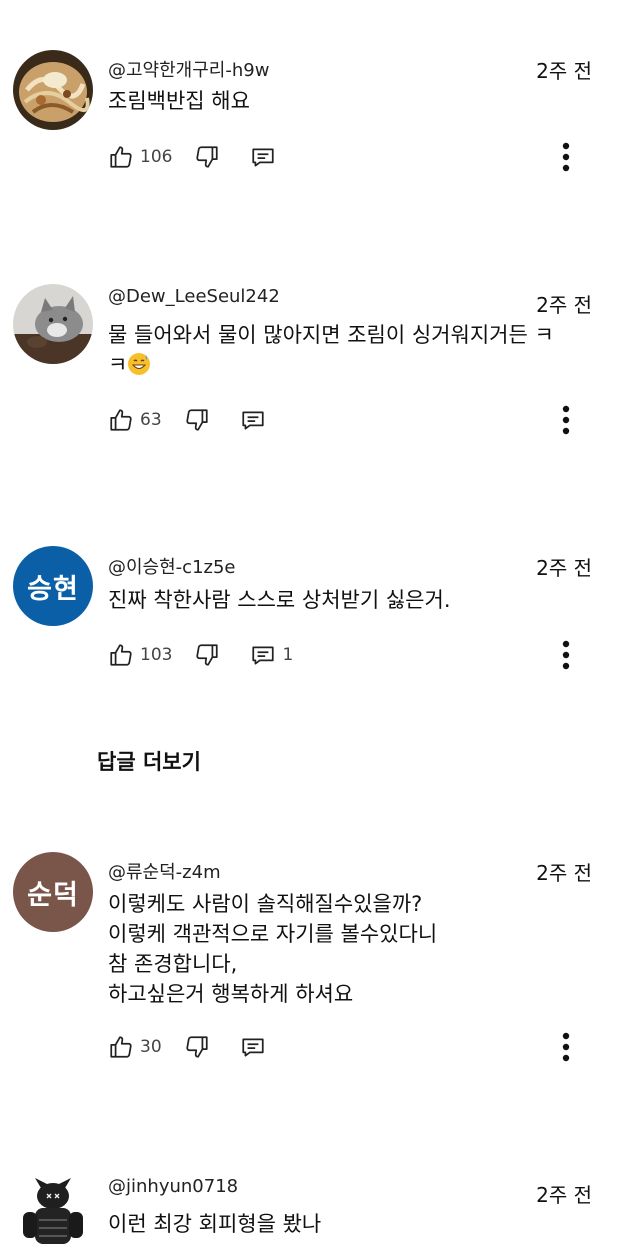 The image size is (628, 1256). I want to click on comment-timestamp: 2주 전, so click(564, 1195).